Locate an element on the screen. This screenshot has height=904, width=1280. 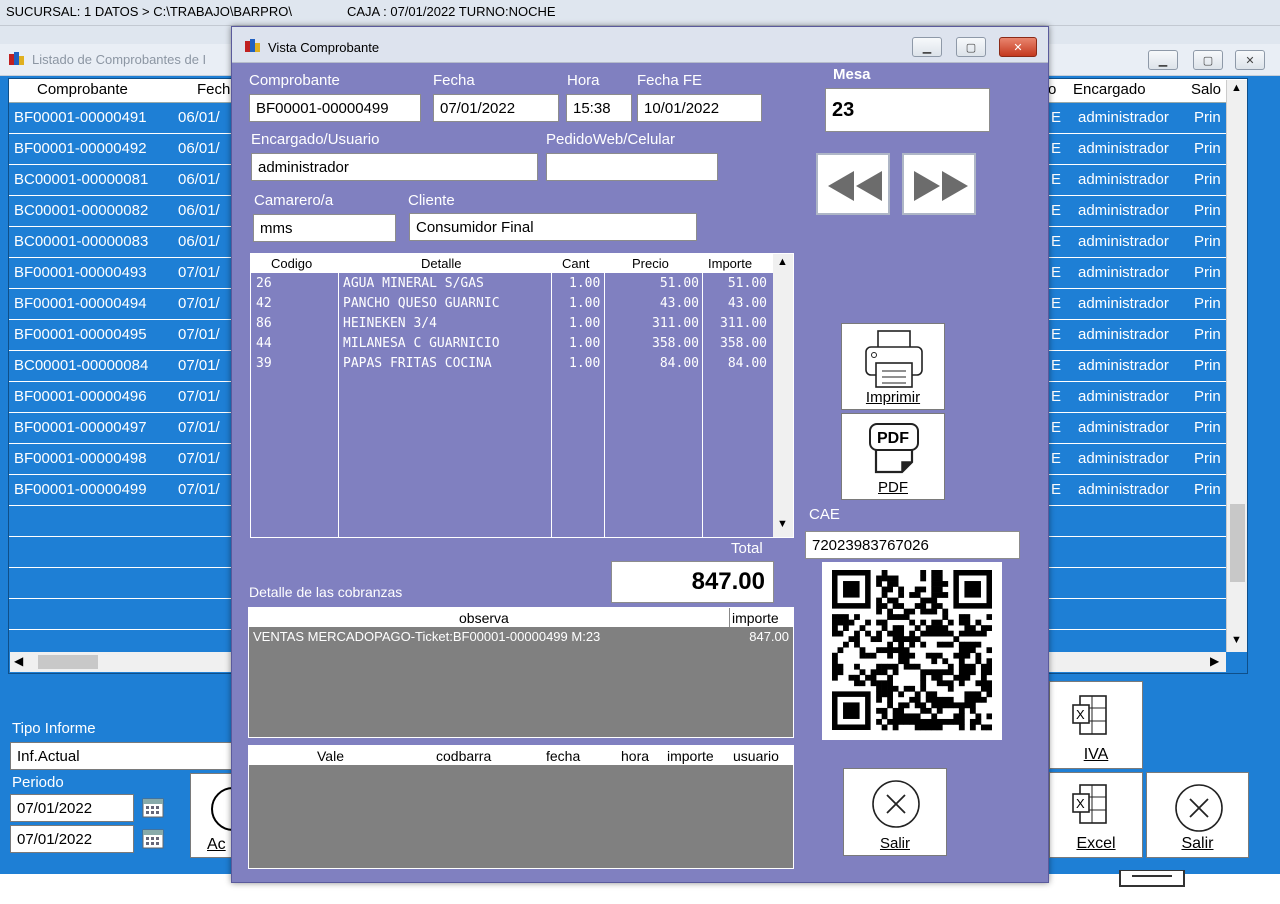
encargado-field: administrador is located at coordinates (394, 167).